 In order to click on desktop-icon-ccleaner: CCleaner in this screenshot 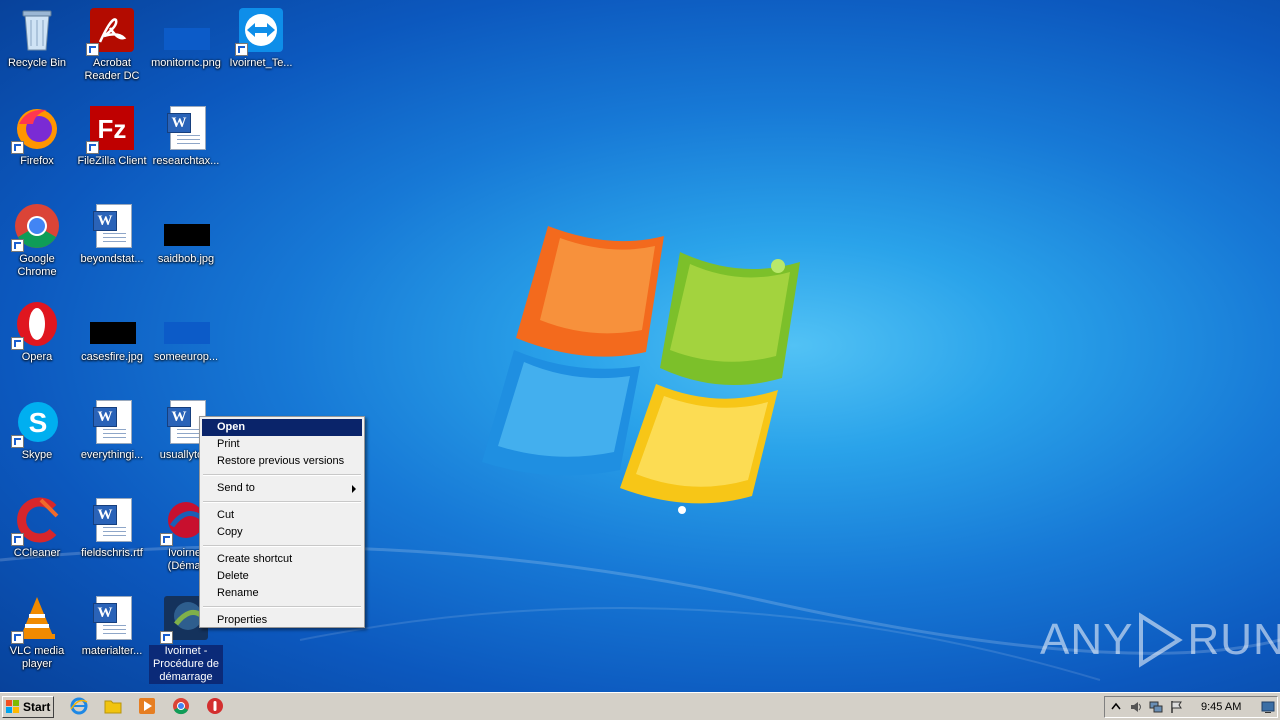, I will do `click(37, 527)`.